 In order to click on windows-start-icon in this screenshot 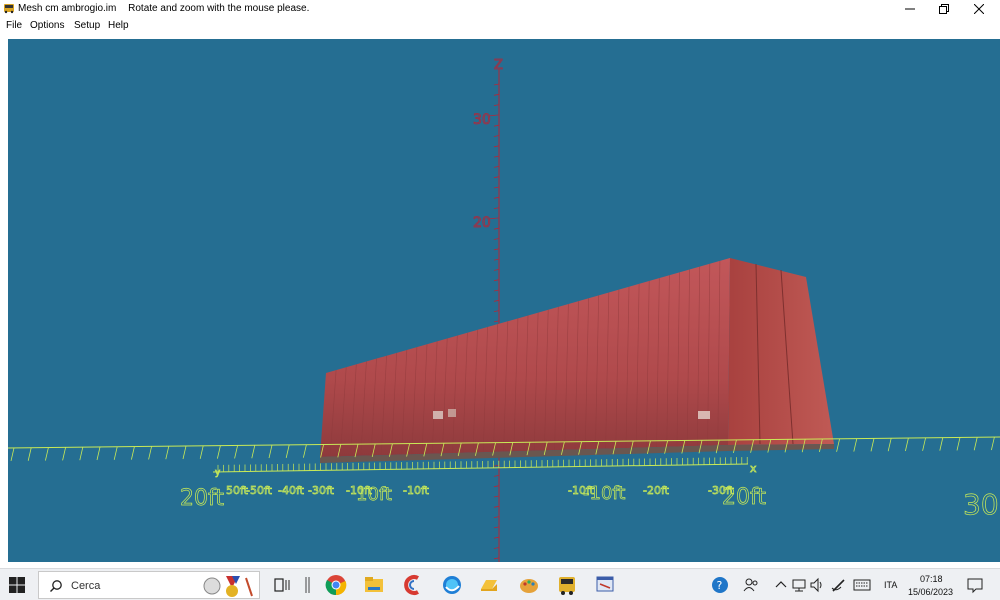, I will do `click(17, 585)`.